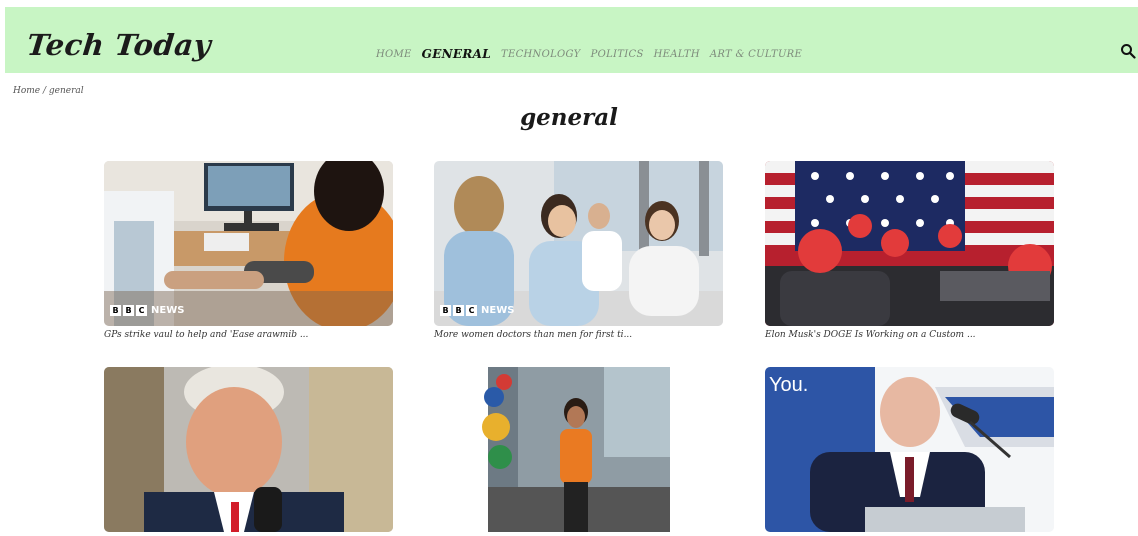  What do you see at coordinates (677, 55) in the screenshot?
I see `nav-health: HEALTH` at bounding box center [677, 55].